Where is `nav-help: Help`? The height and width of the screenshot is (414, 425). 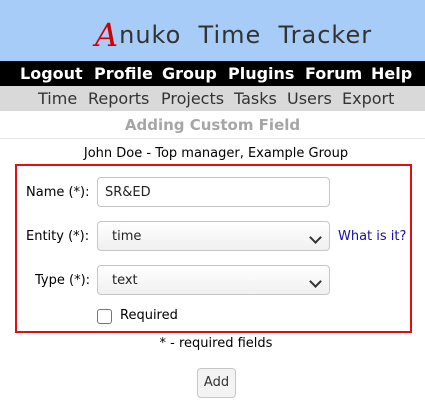 nav-help: Help is located at coordinates (391, 73).